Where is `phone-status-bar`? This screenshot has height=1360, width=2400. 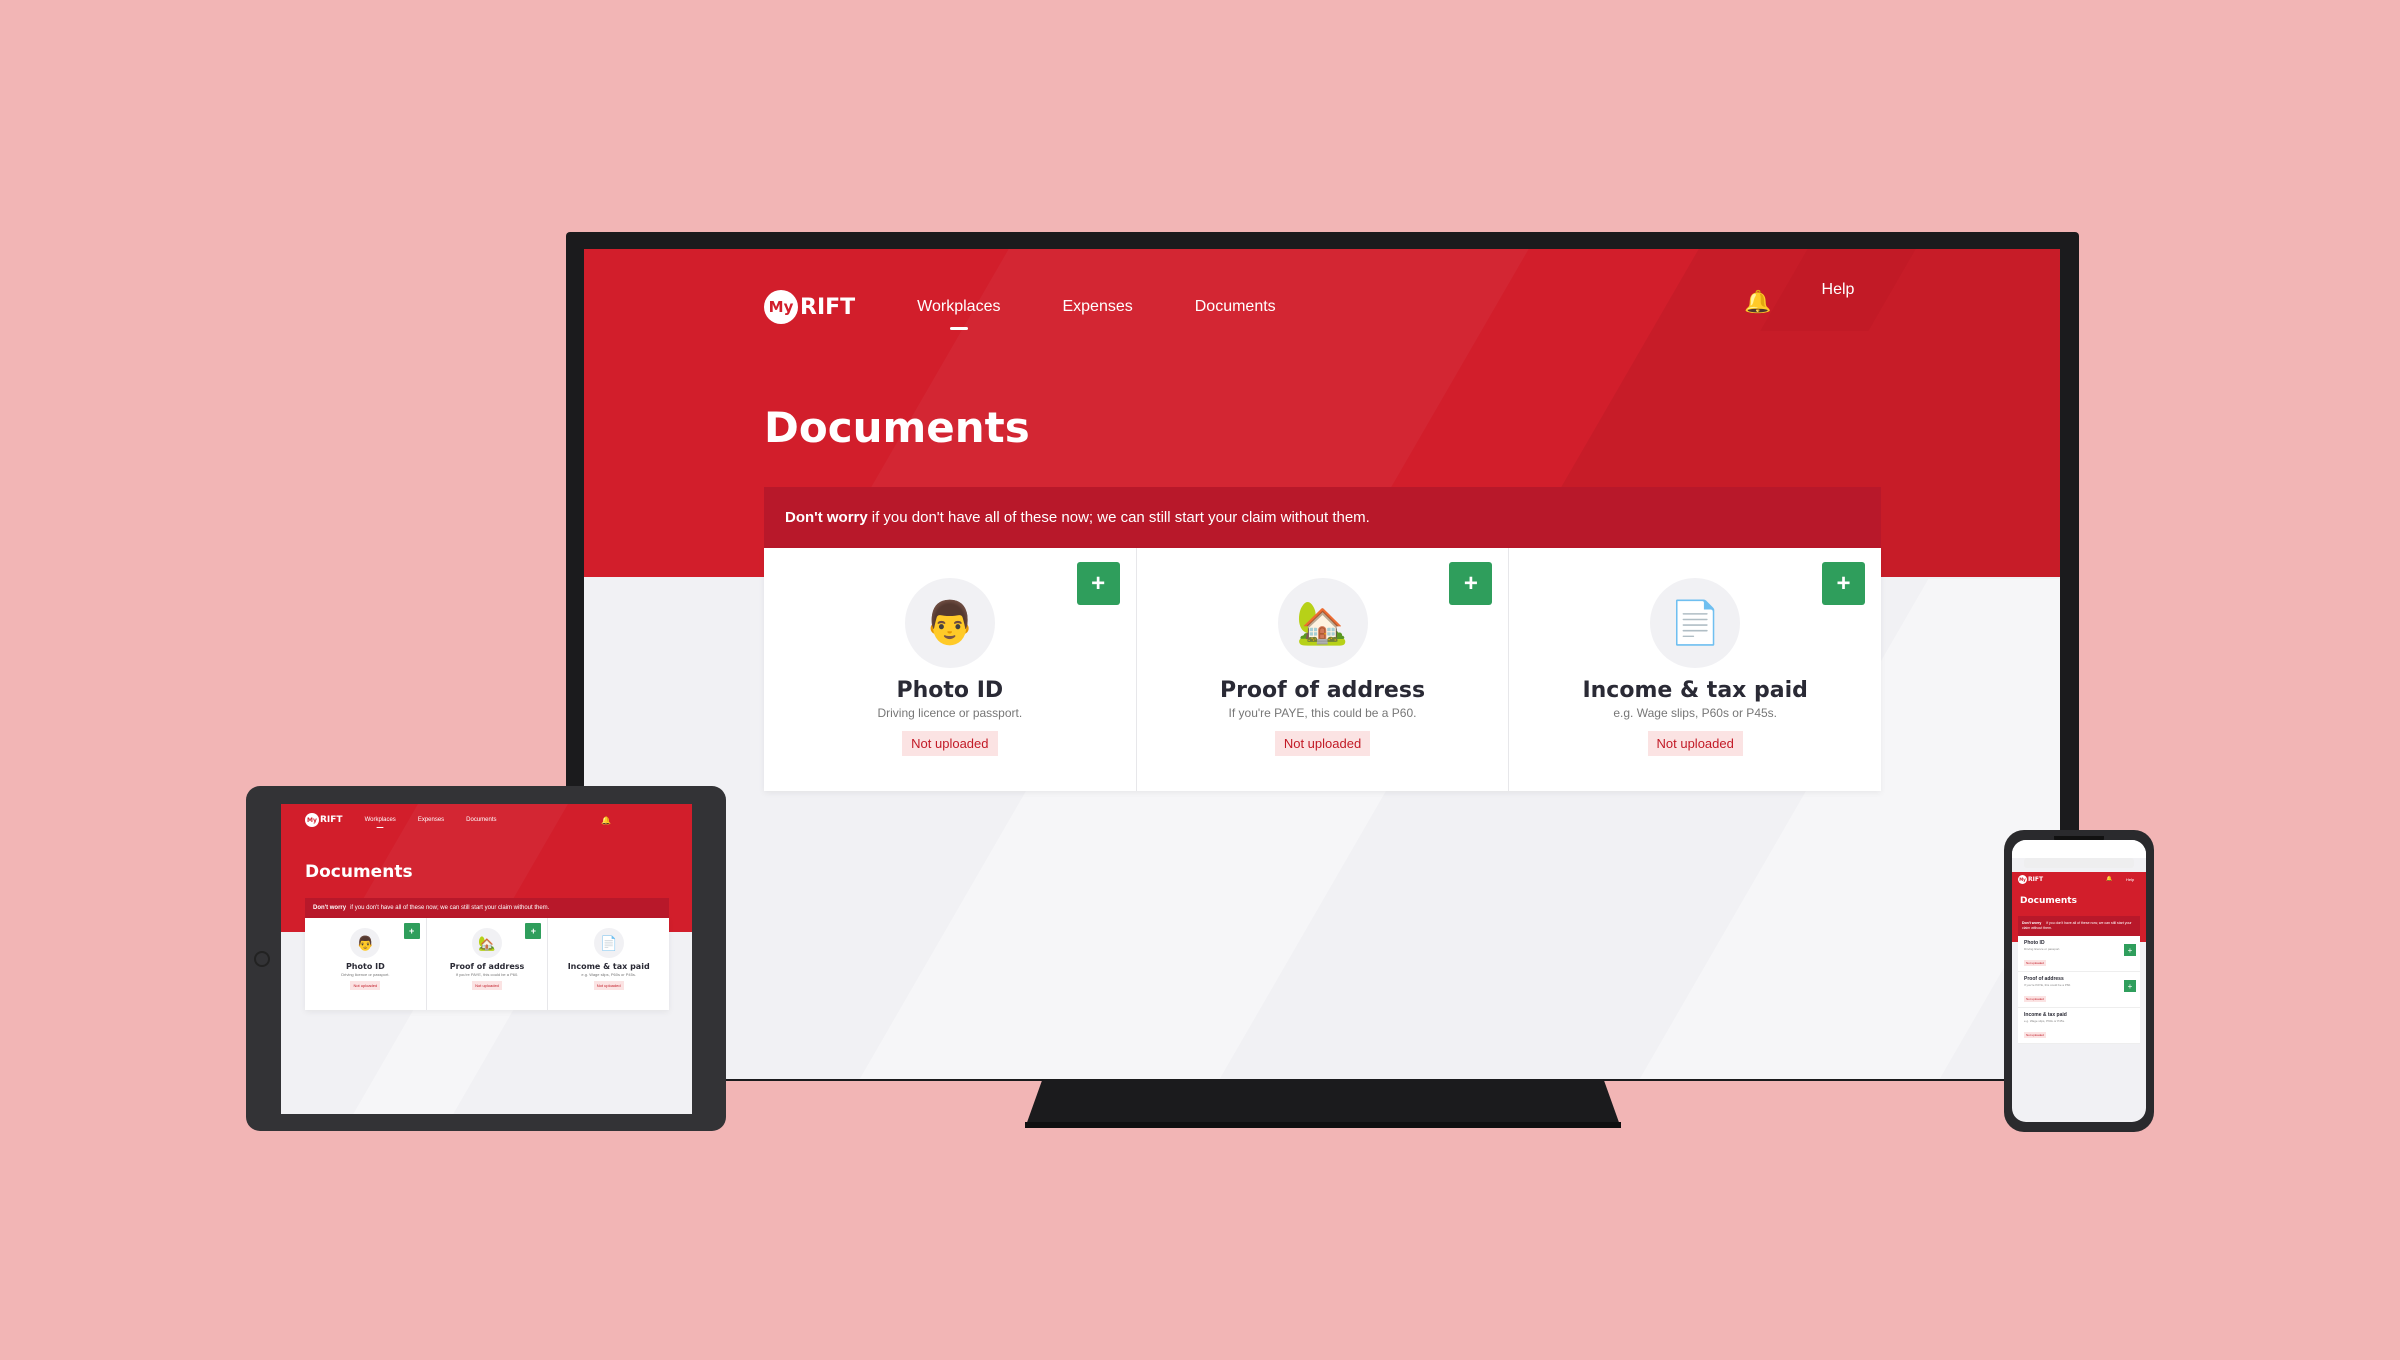 phone-status-bar is located at coordinates (2079, 849).